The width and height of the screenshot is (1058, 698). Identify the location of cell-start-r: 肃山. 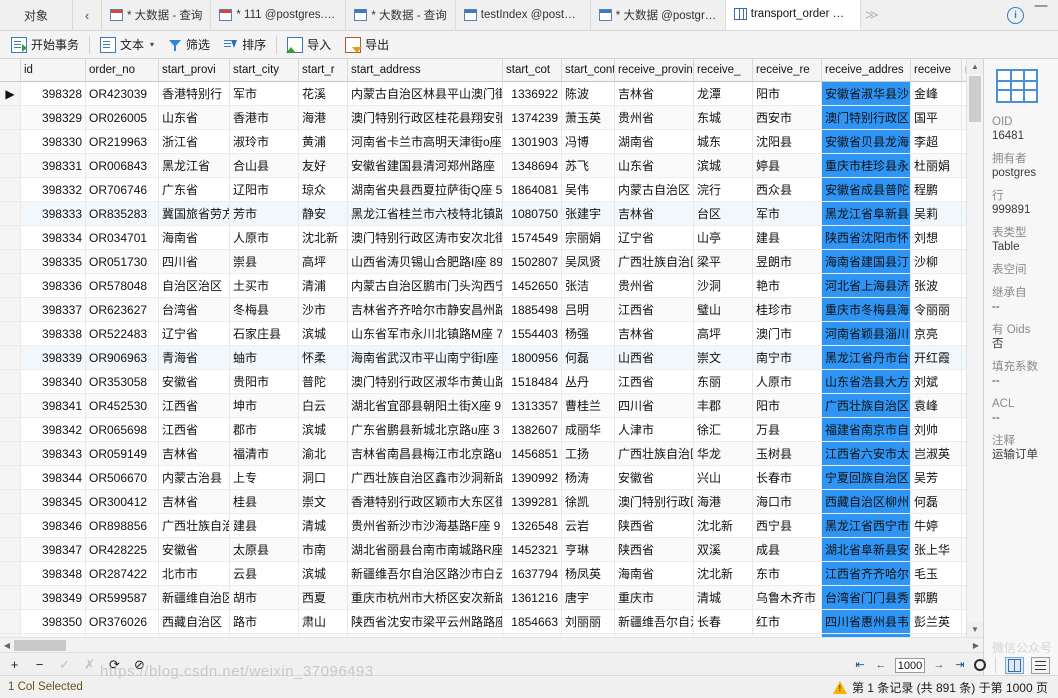
(323, 621).